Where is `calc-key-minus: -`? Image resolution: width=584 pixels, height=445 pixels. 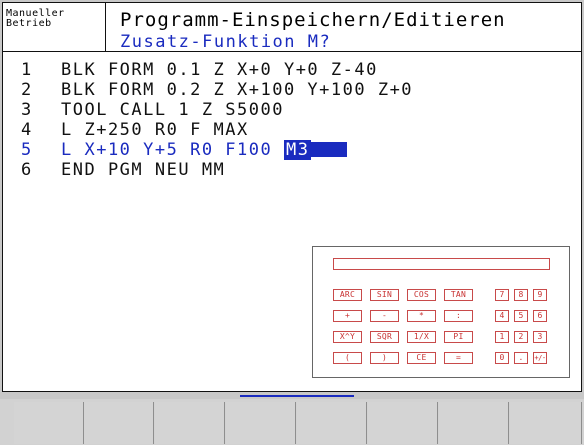 calc-key-minus: - is located at coordinates (384, 316).